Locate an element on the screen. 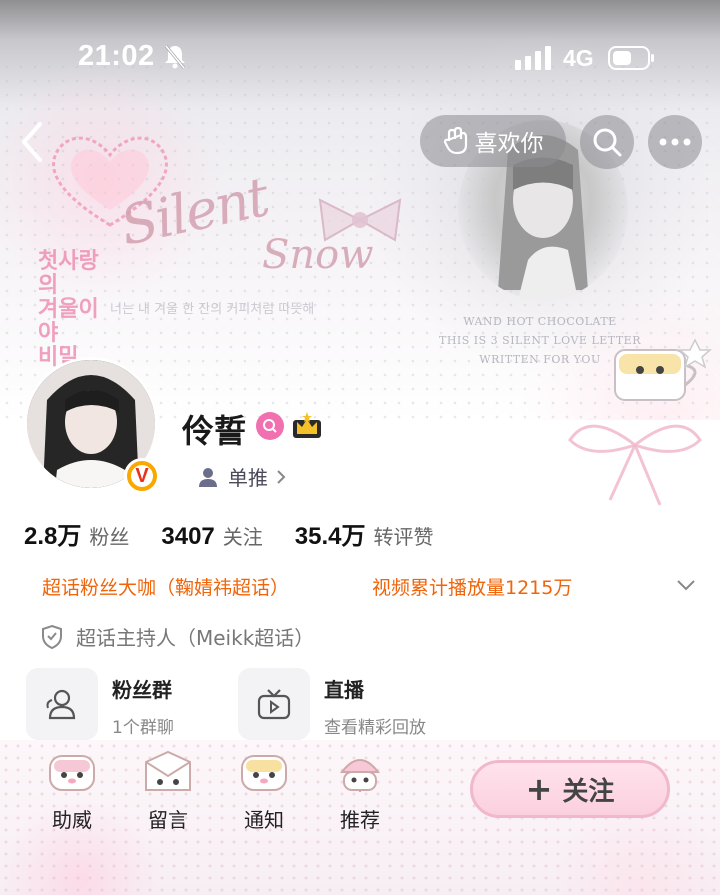 The height and width of the screenshot is (895, 720). member-badge-icon is located at coordinates (270, 426).